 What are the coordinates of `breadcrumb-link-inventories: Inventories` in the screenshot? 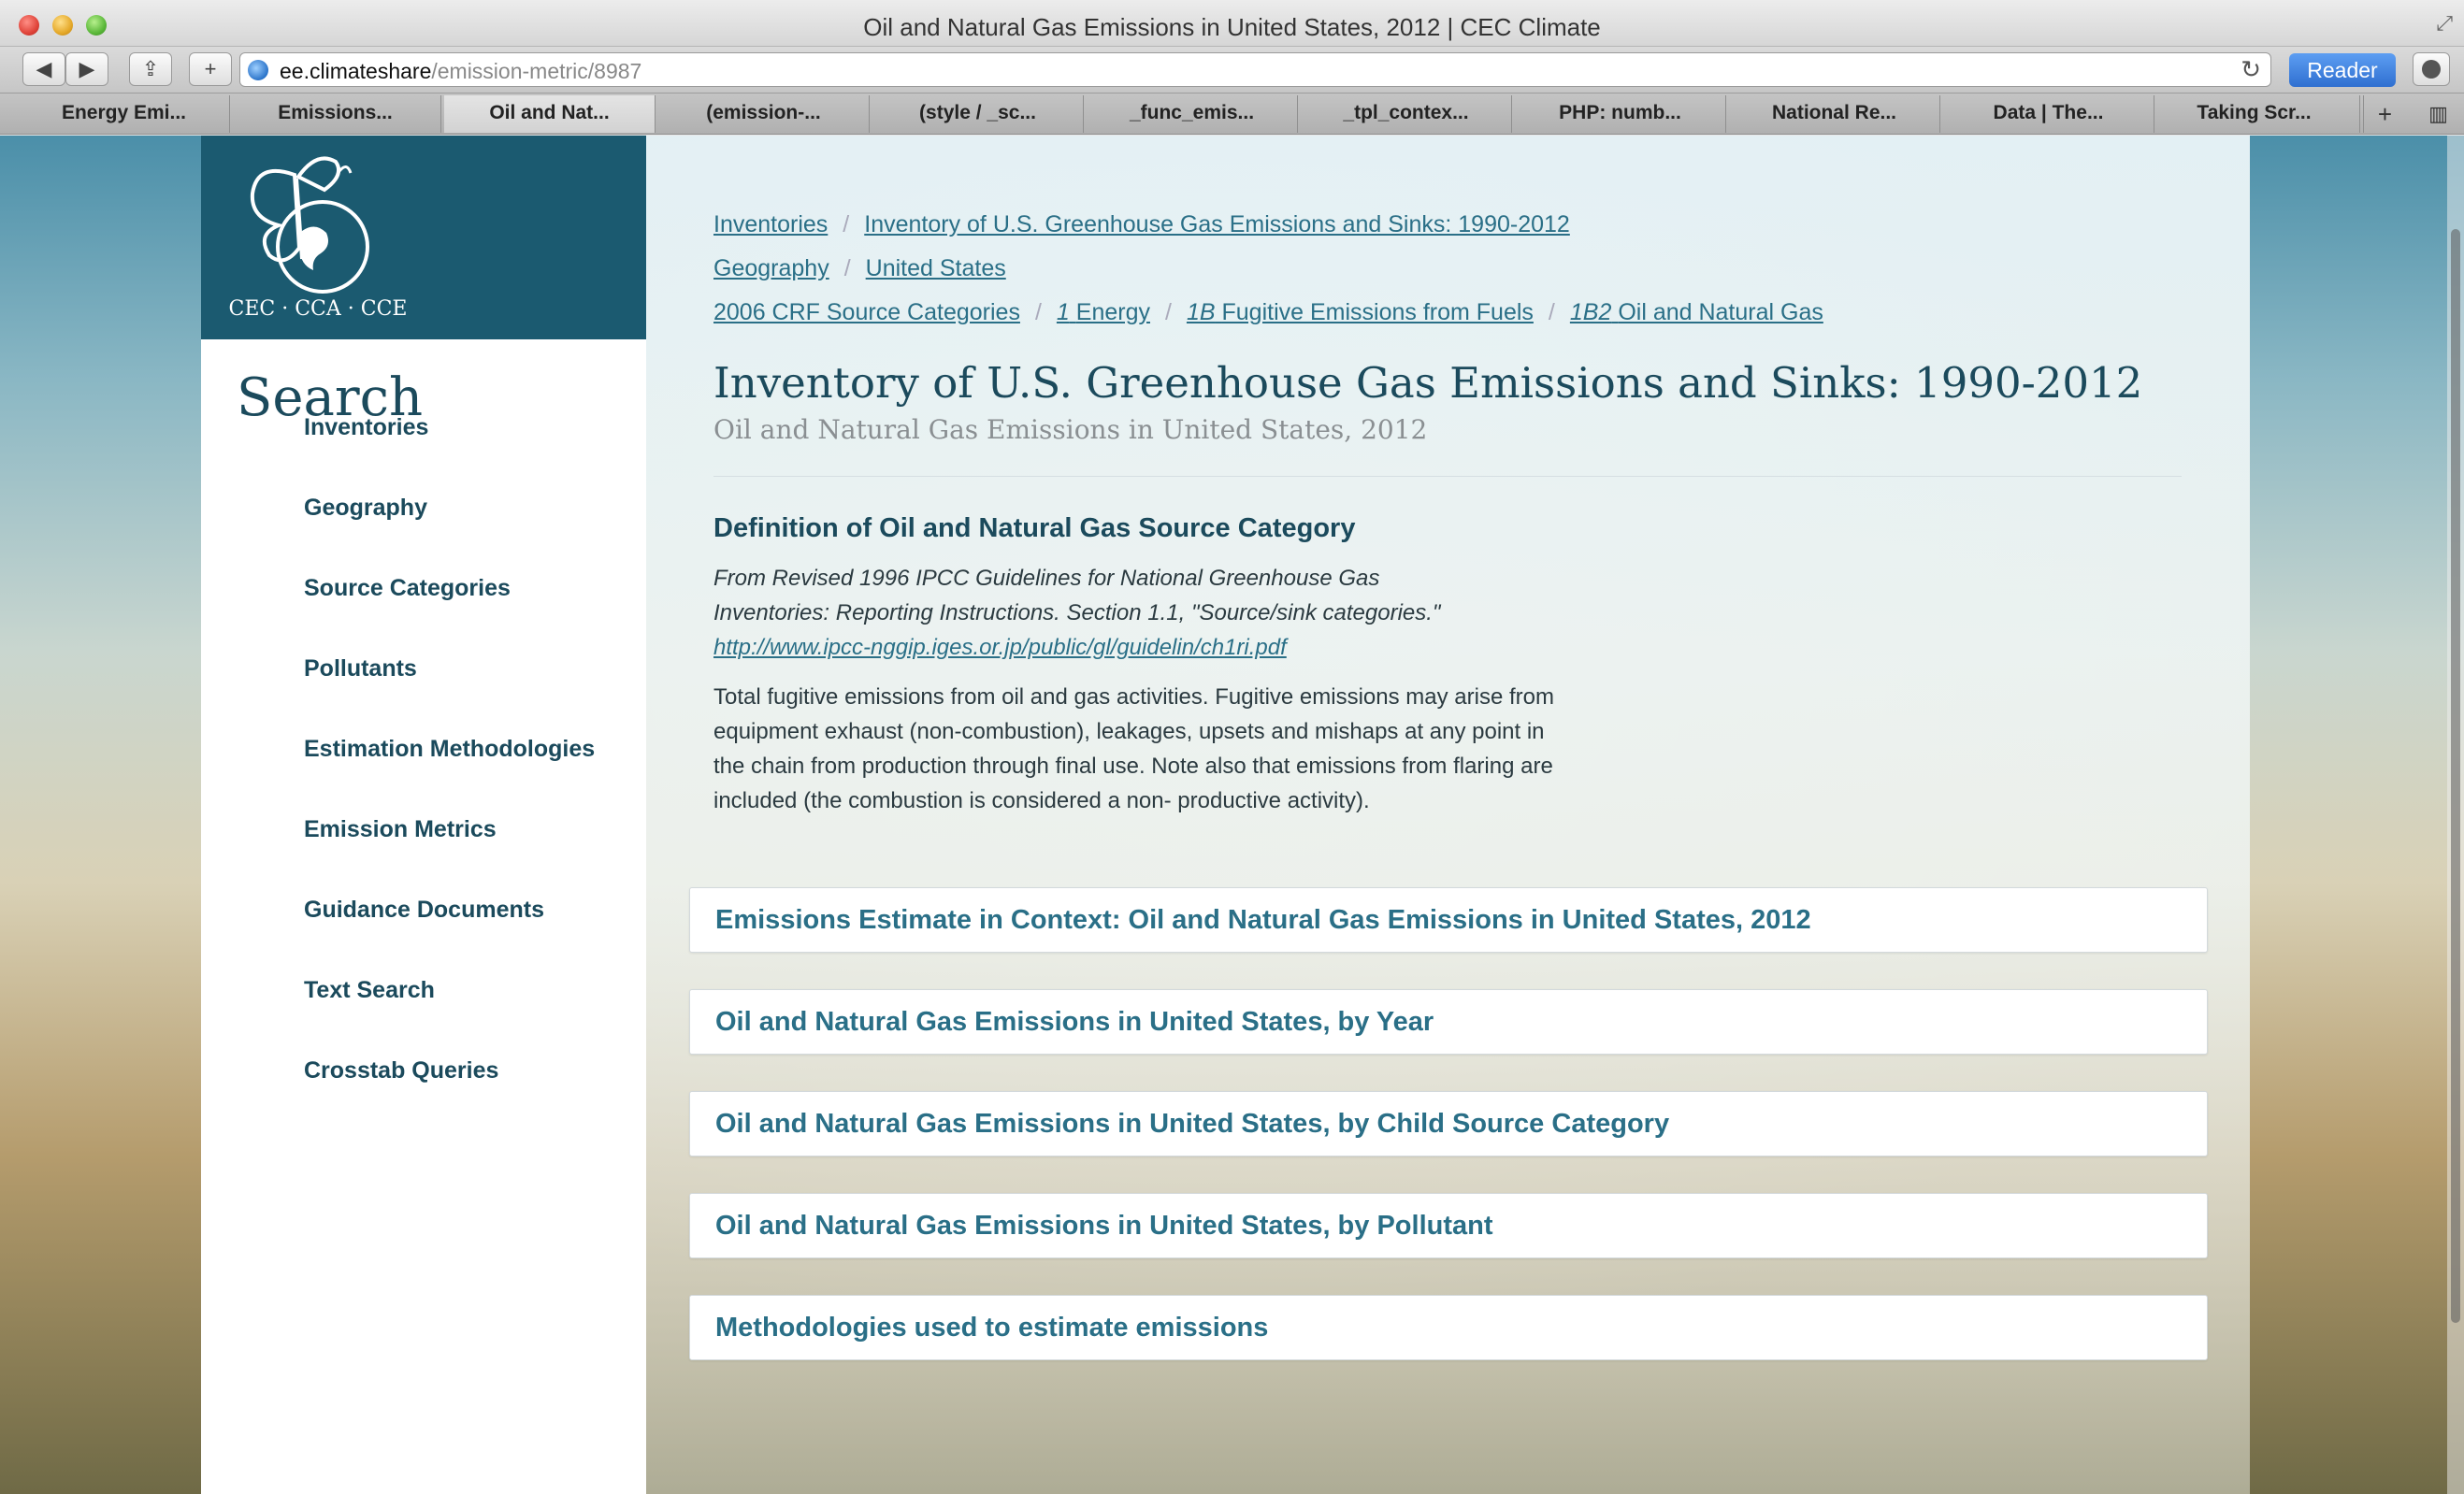 It's located at (770, 224).